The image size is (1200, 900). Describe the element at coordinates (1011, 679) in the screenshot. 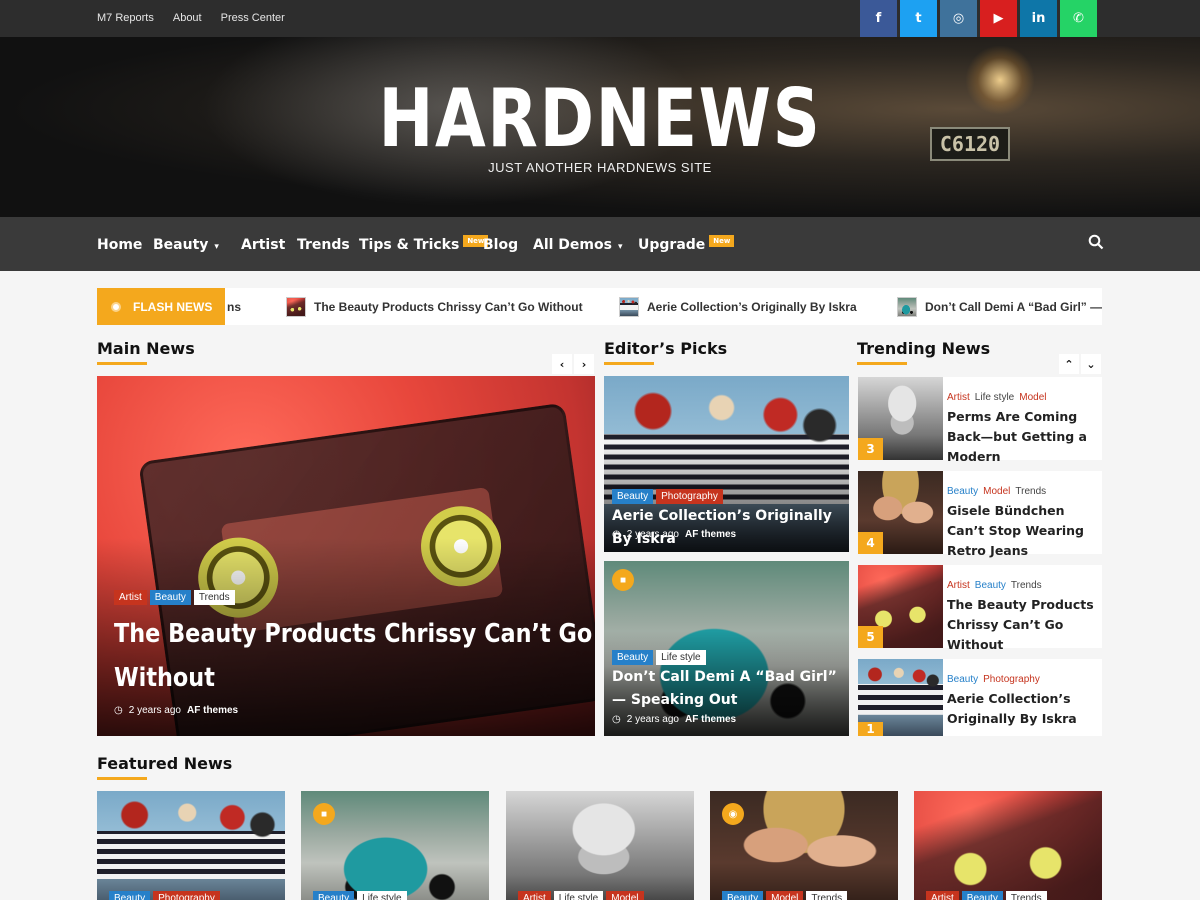

I see `category-photography: Photography` at that location.